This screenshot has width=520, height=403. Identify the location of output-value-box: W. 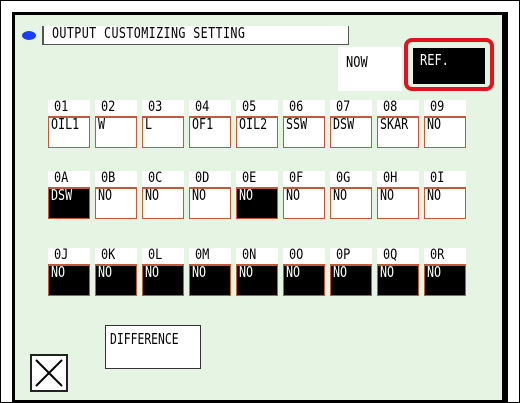
(116, 131).